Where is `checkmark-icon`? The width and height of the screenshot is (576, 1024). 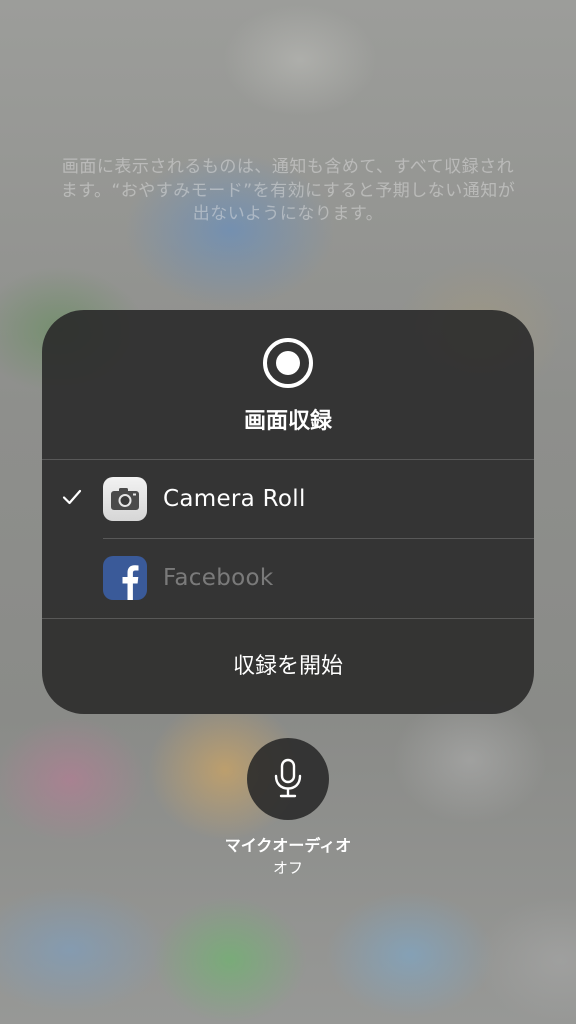
checkmark-icon is located at coordinates (72, 497).